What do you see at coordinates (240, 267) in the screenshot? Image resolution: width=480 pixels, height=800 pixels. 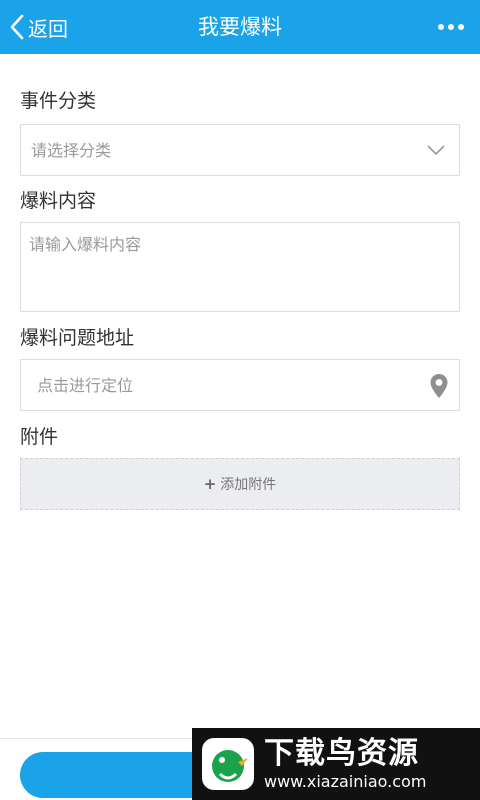 I see `content-textarea: 请输入爆料内容` at bounding box center [240, 267].